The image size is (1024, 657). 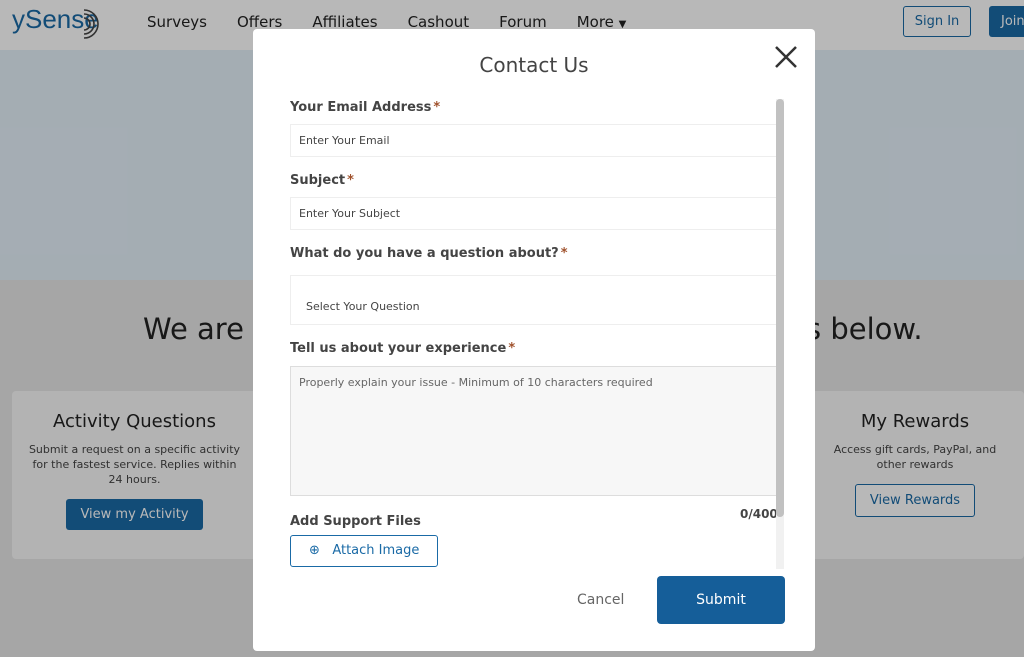 I want to click on submit-button: Submit, so click(x=721, y=600).